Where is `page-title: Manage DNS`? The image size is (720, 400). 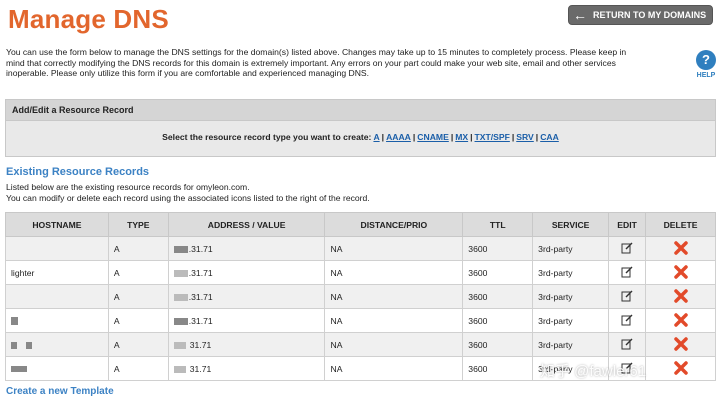 page-title: Manage DNS is located at coordinates (88, 19).